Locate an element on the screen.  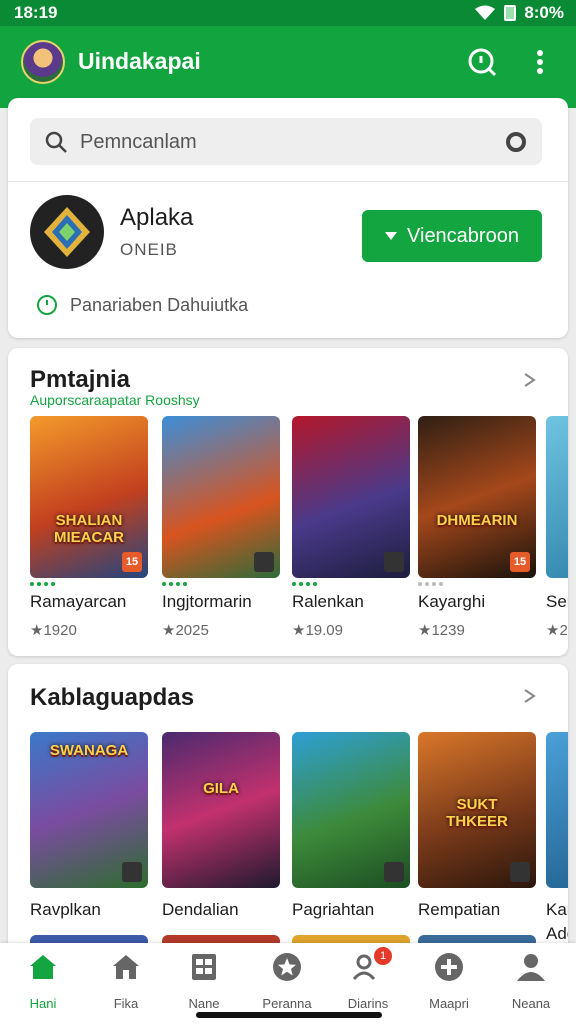
game-rating: ★19.09 is located at coordinates (317, 630).